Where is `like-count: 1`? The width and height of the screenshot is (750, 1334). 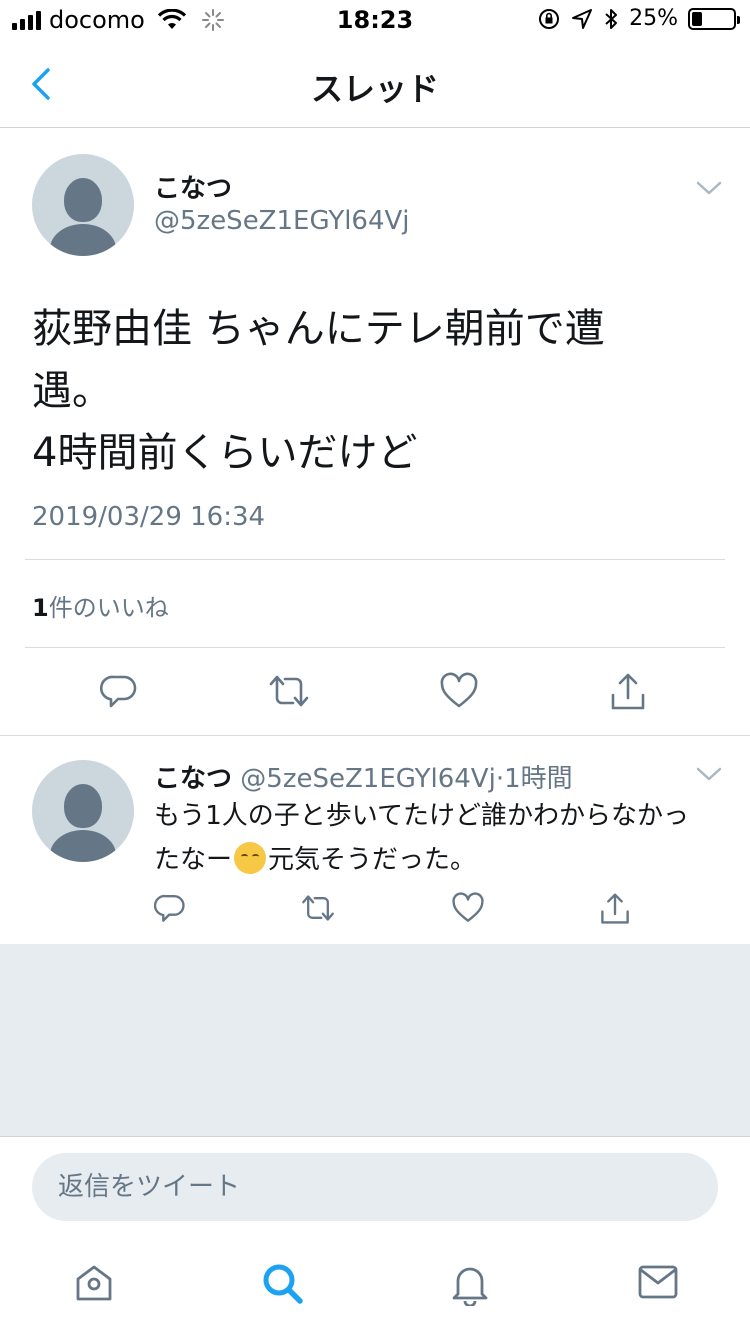 like-count: 1 is located at coordinates (40, 608).